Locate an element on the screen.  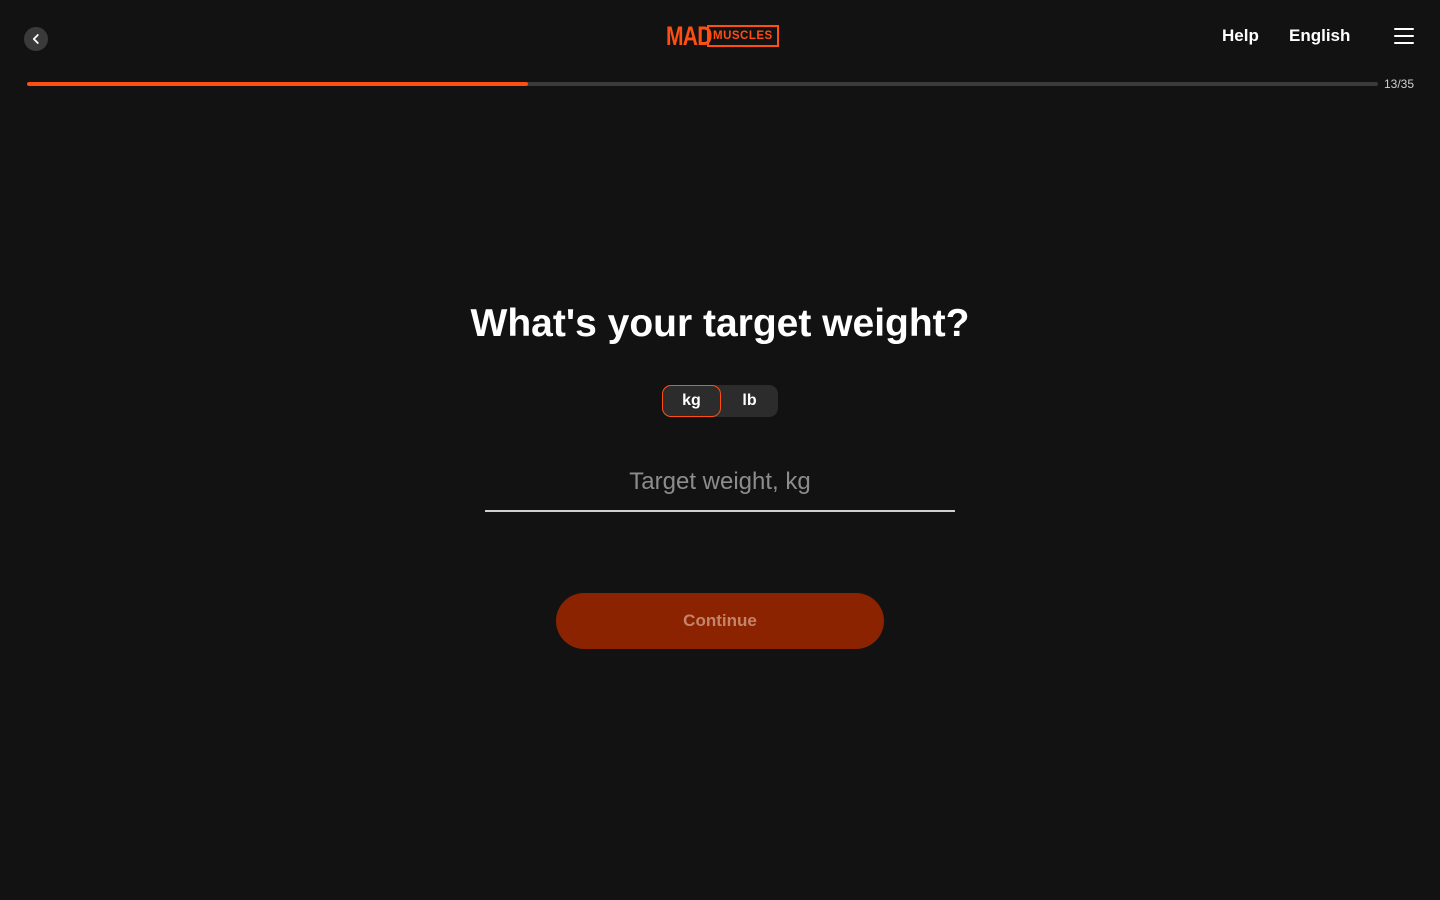
language-selector: English is located at coordinates (1319, 36).